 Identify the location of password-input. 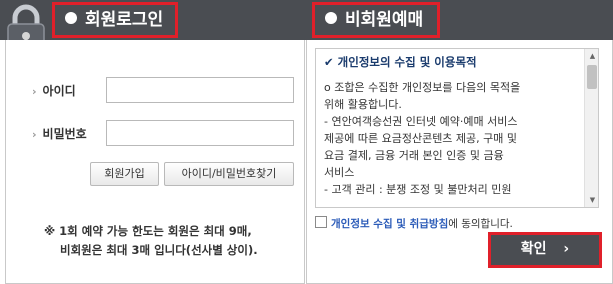
(200, 133).